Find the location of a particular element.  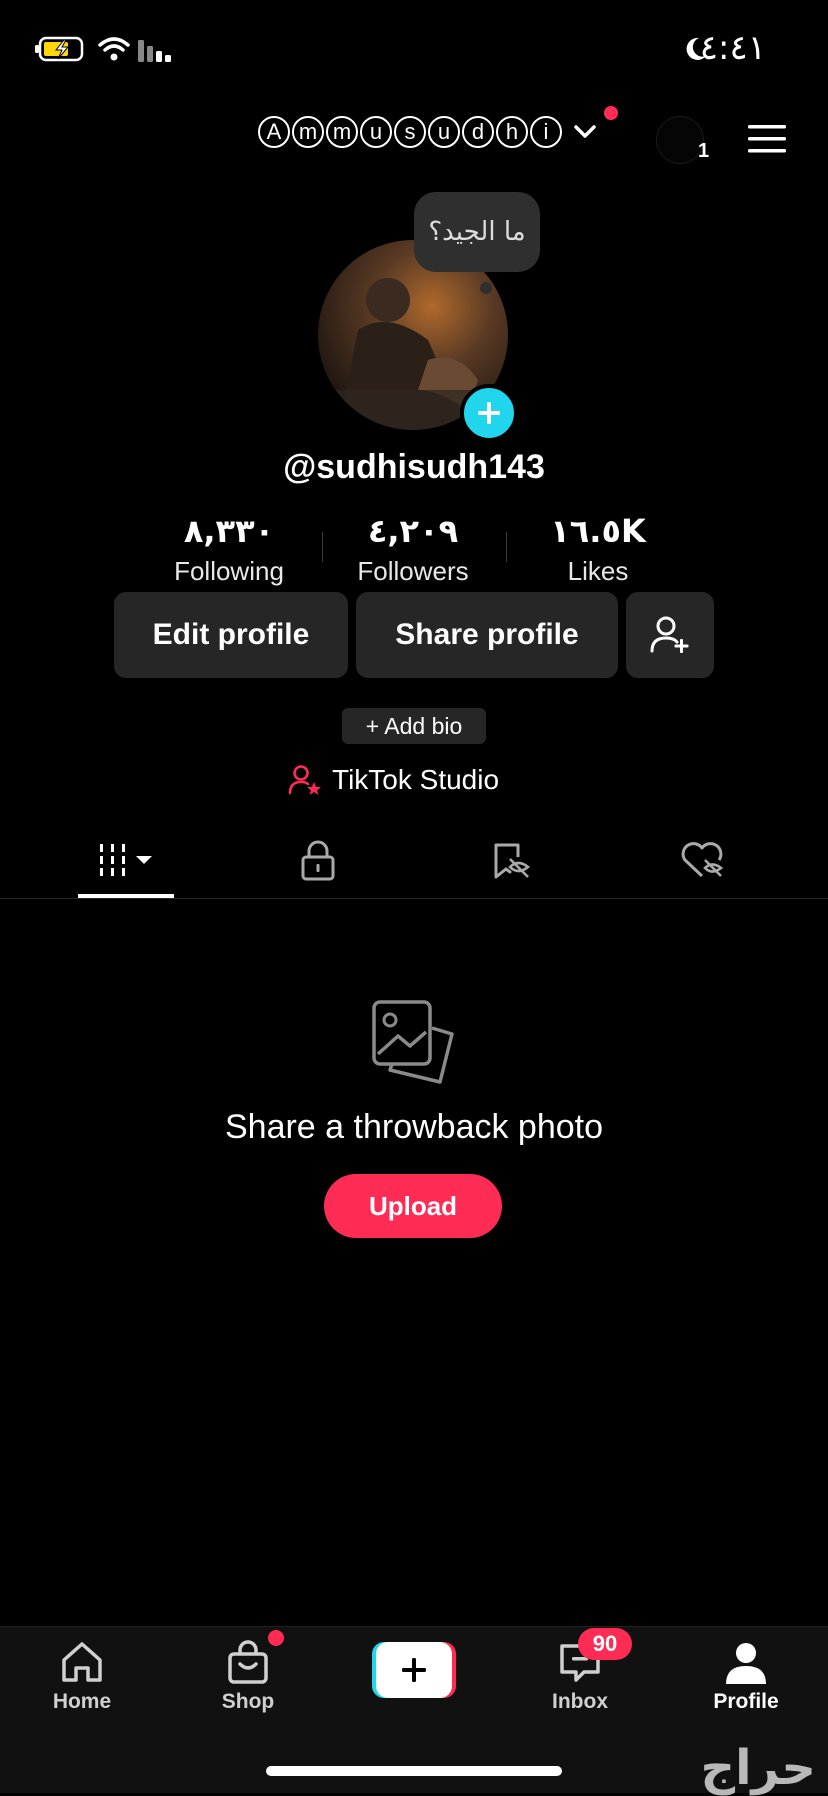

tiktok-studio-link: TikTok Studio is located at coordinates (393, 780).